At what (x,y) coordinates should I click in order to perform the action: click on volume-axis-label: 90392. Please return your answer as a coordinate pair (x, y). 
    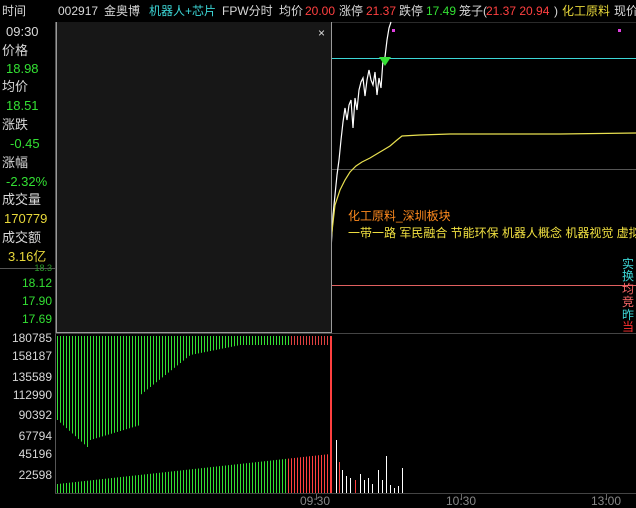
    Looking at the image, I should click on (35, 415).